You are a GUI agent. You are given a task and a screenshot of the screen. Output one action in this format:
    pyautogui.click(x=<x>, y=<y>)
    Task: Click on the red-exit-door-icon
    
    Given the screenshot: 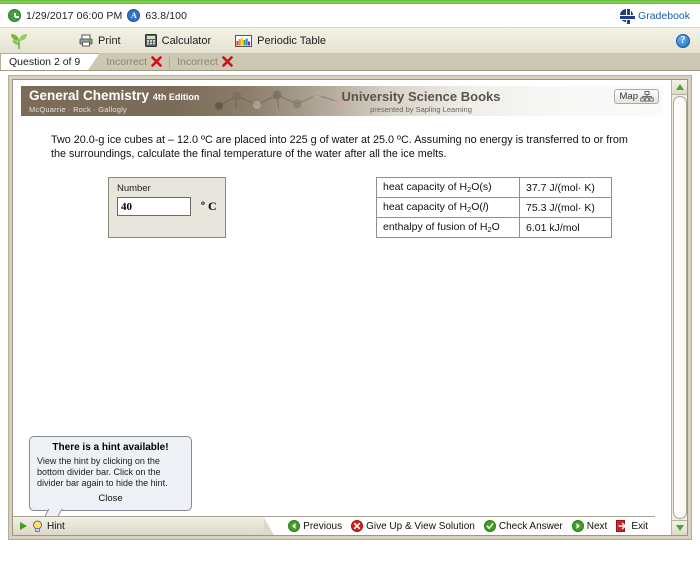 What is the action you would take?
    pyautogui.click(x=621, y=526)
    